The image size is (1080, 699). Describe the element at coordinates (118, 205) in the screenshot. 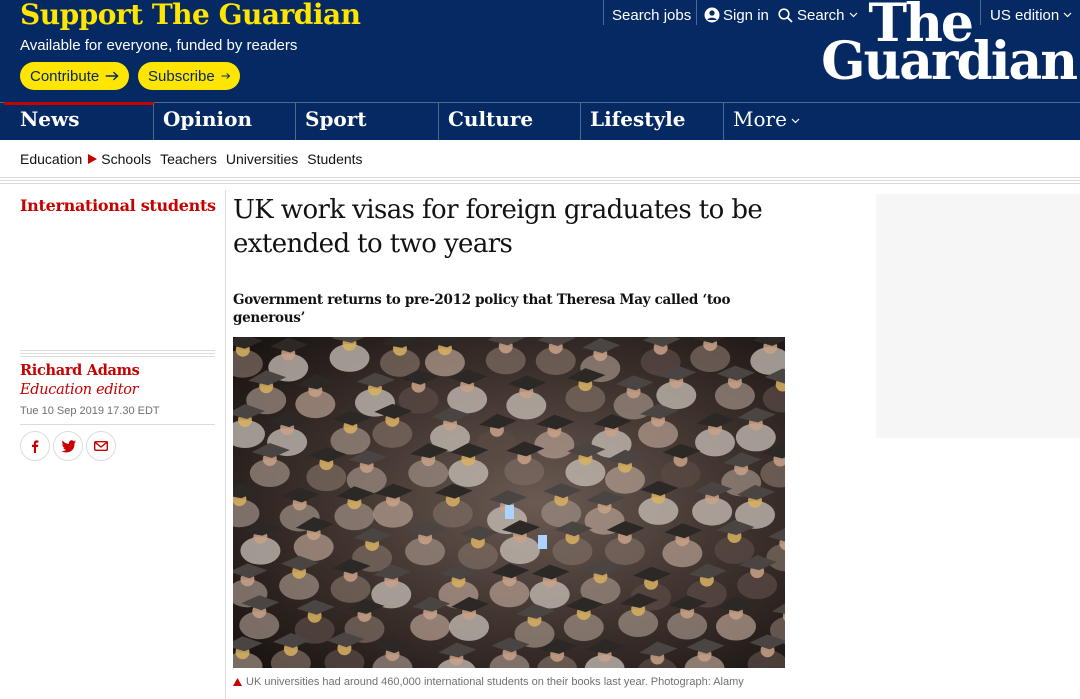

I see `series-kicker: International students` at that location.